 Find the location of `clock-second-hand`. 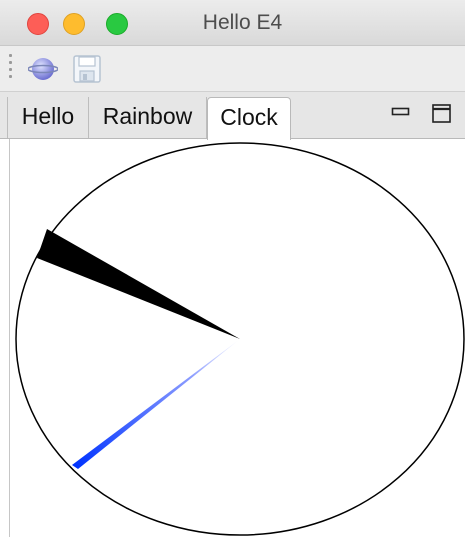

clock-second-hand is located at coordinates (156, 404).